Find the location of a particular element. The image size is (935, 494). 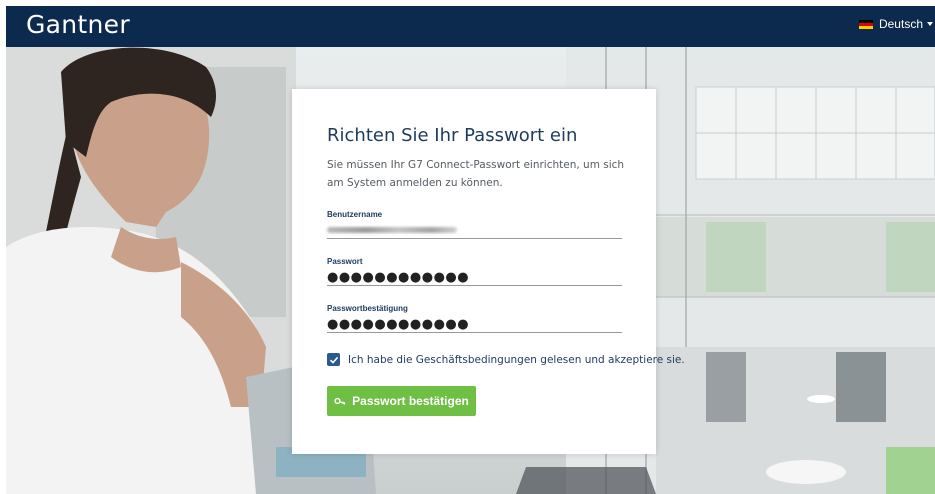

page-title: Richten Sie Ihr Passwort ein is located at coordinates (452, 135).